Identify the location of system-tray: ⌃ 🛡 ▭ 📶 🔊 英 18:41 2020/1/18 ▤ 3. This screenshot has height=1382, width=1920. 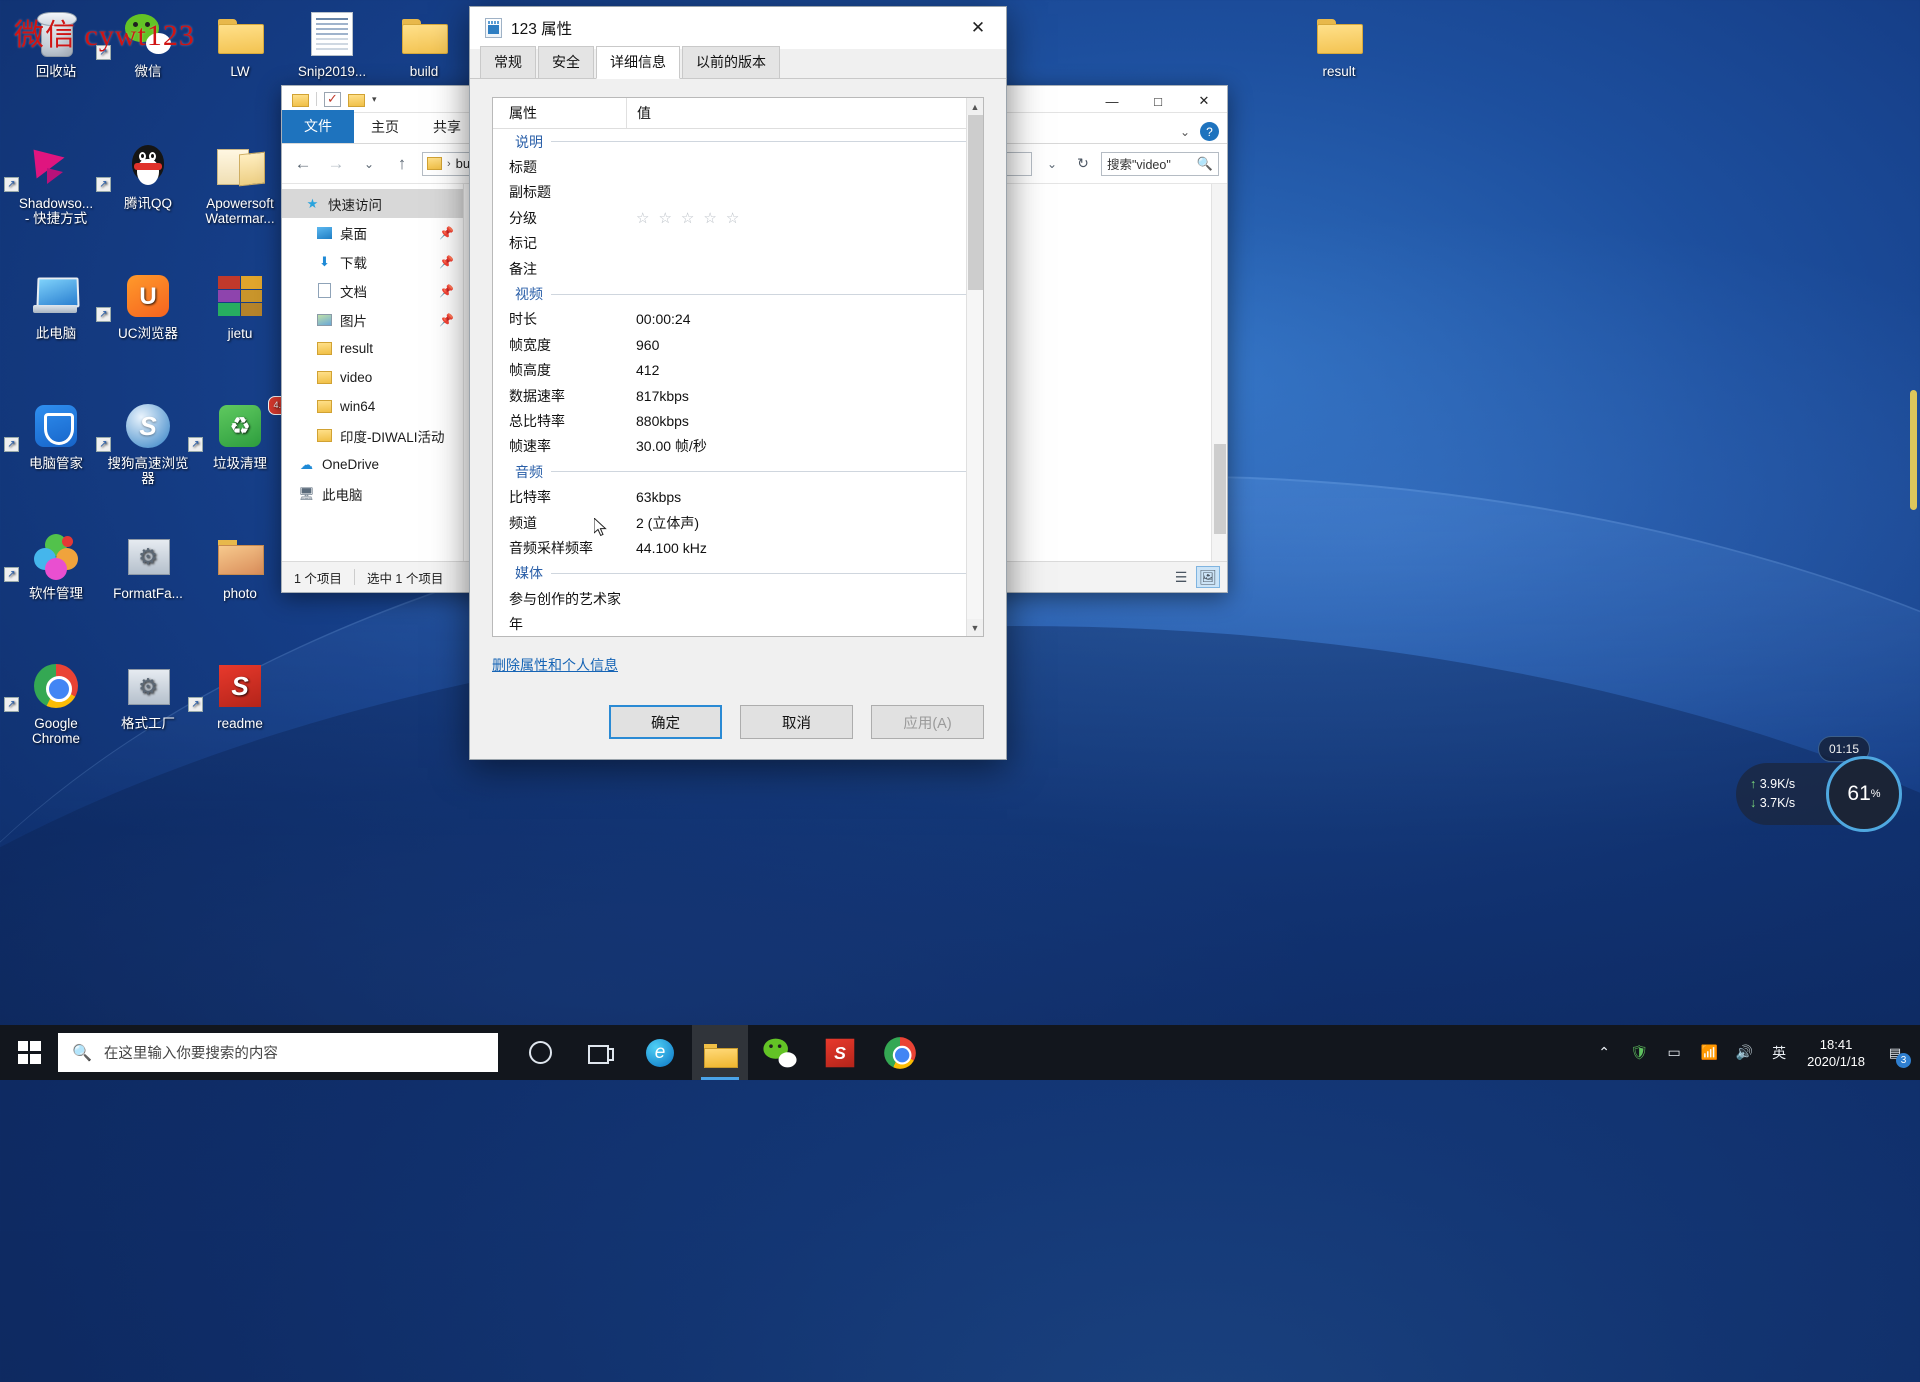
(1756, 1053).